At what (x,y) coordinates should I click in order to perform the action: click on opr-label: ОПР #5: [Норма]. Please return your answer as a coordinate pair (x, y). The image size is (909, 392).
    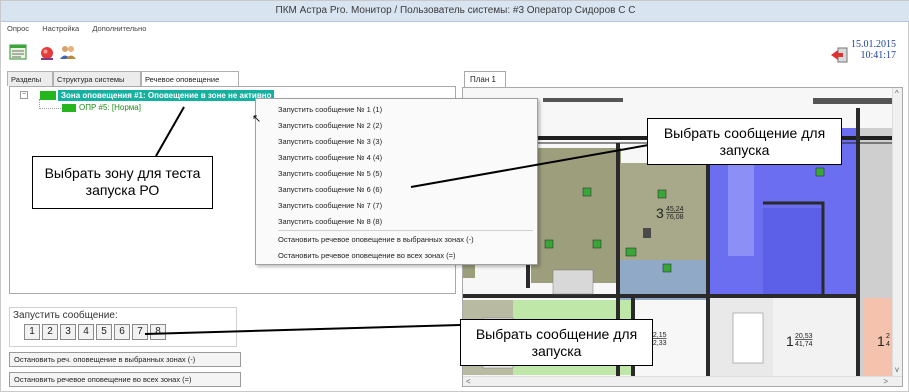
    Looking at the image, I should click on (110, 107).